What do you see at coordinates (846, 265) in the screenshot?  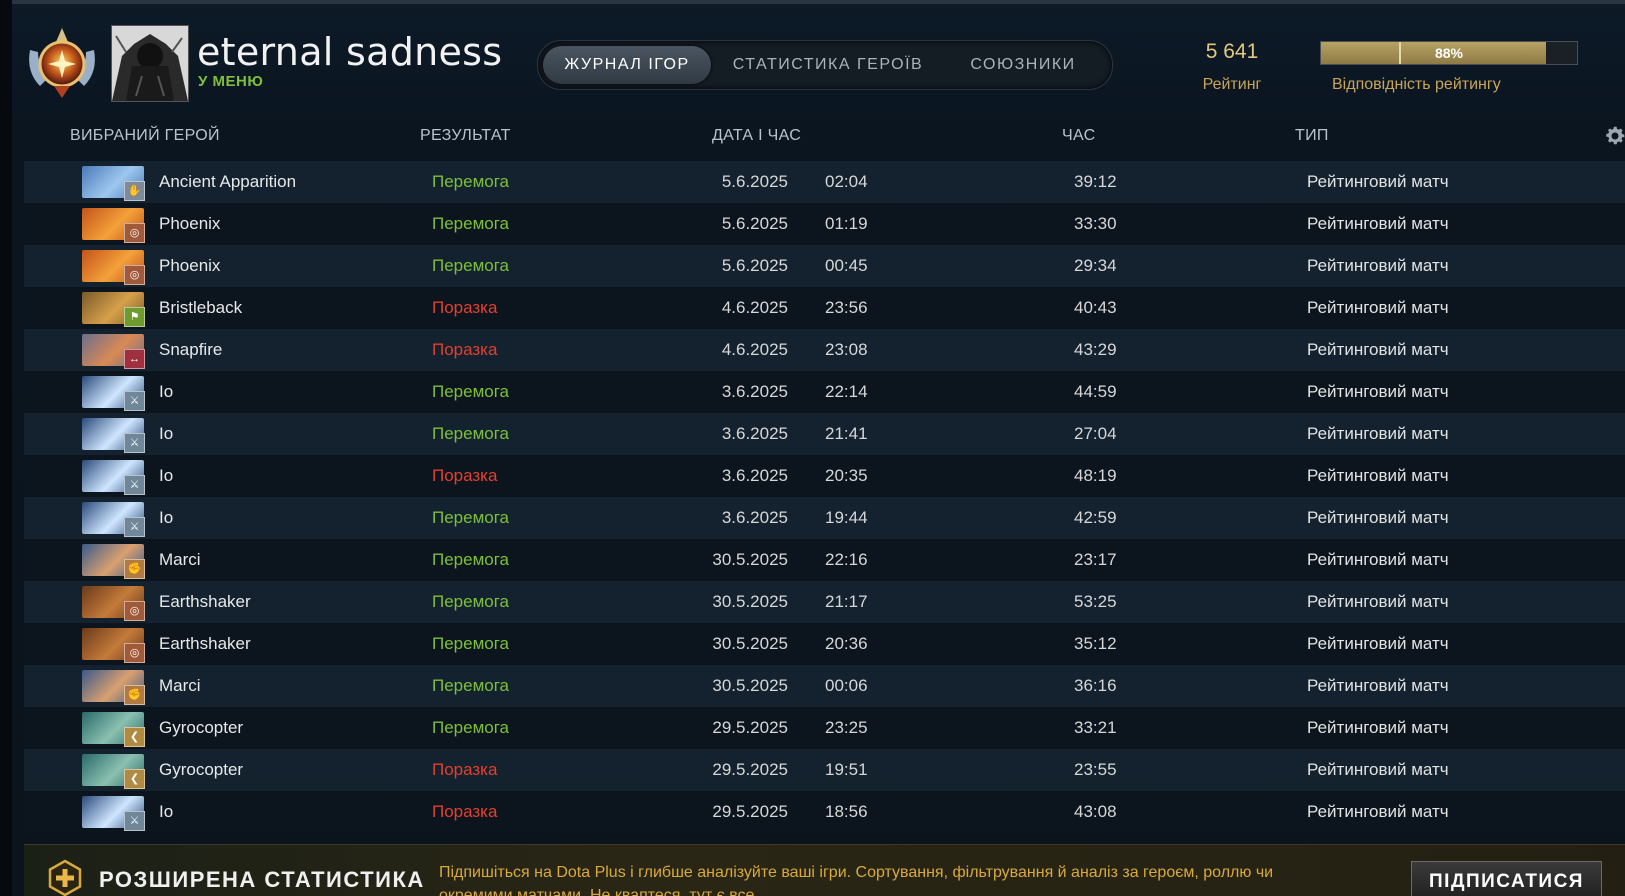 I see `match-time: 00:45` at bounding box center [846, 265].